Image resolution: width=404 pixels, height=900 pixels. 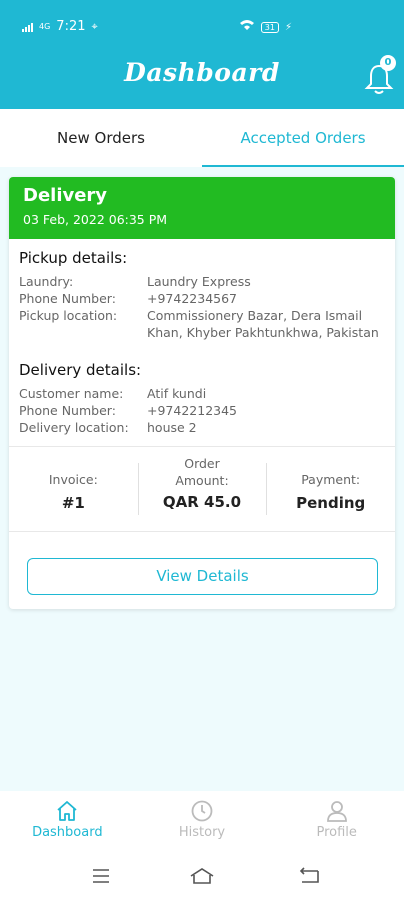 I want to click on nav-profile: Profile, so click(x=336, y=822).